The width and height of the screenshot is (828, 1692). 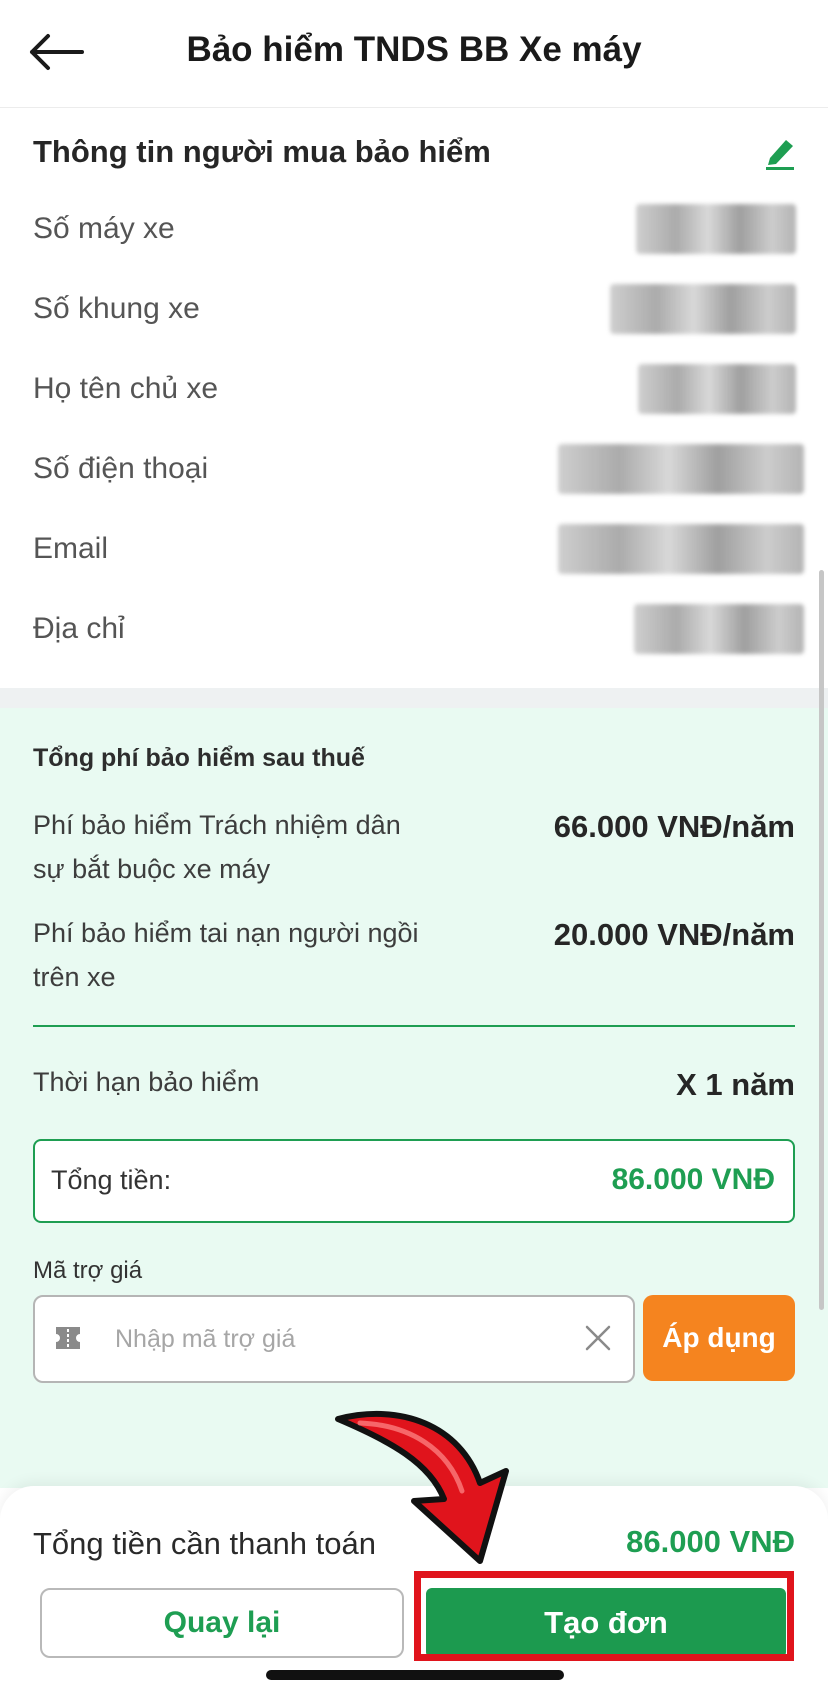 I want to click on coupon-field, so click(x=334, y=1339).